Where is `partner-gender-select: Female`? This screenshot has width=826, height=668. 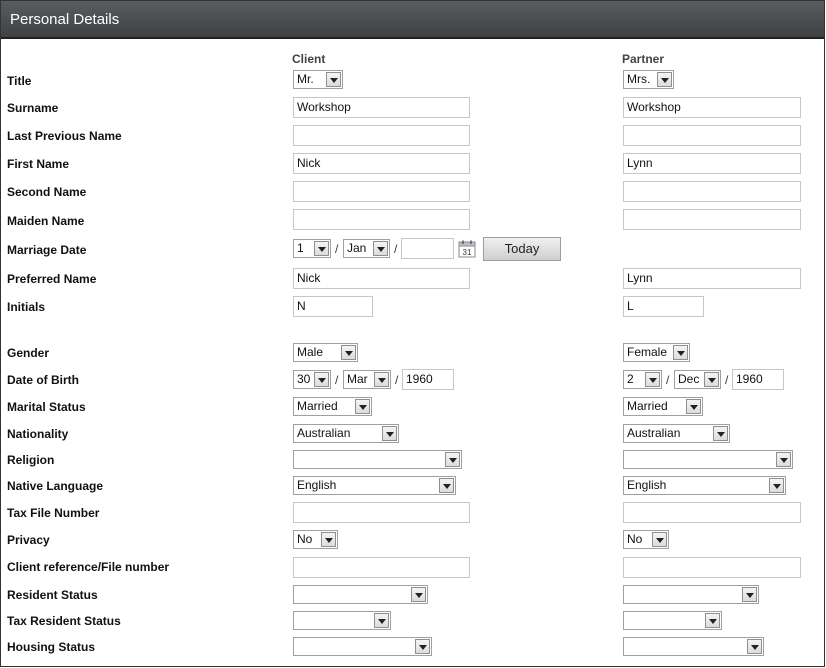 partner-gender-select: Female is located at coordinates (656, 352).